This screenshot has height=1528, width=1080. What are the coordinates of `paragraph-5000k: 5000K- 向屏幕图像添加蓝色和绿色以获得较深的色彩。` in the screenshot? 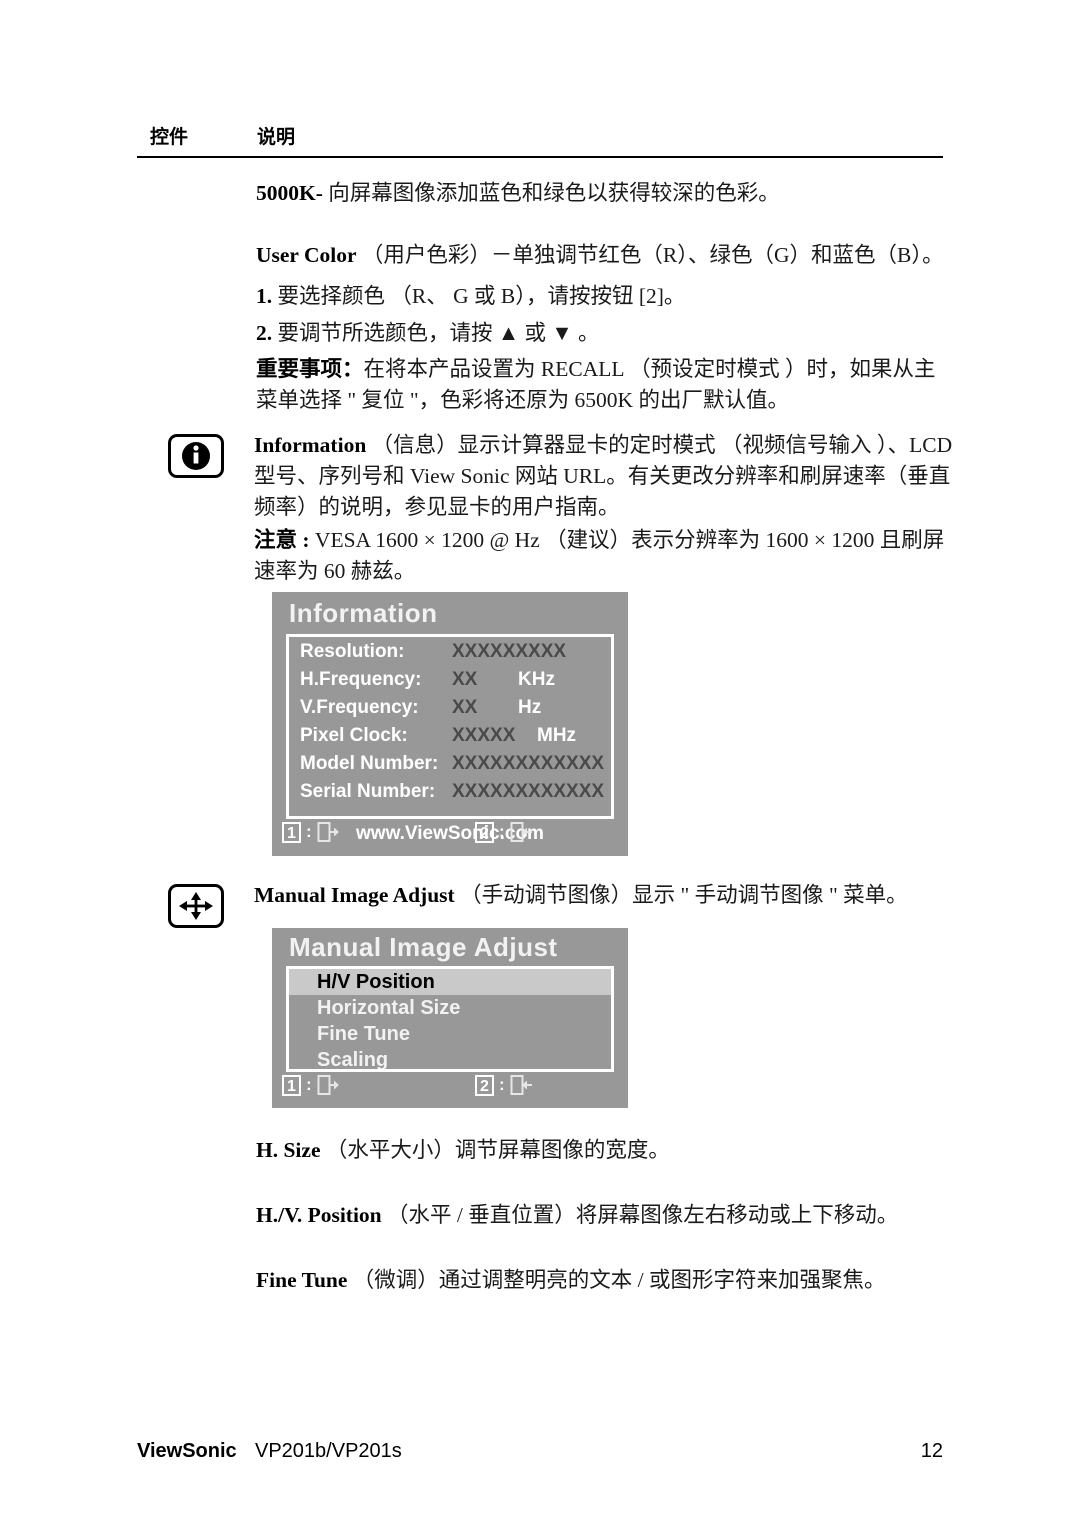 It's located at (606, 193).